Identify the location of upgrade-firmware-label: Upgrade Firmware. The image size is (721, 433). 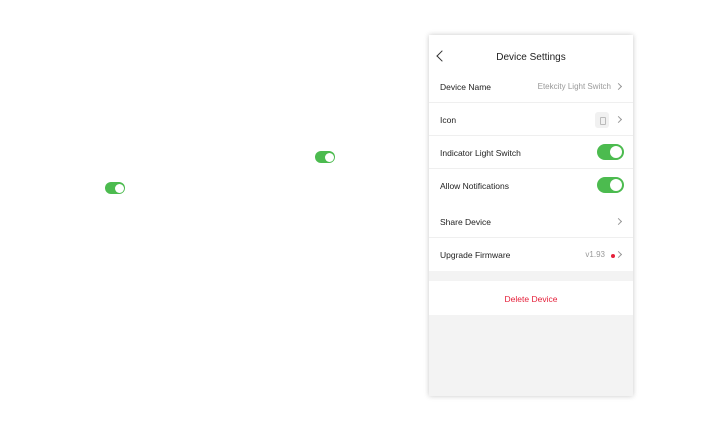
(475, 255).